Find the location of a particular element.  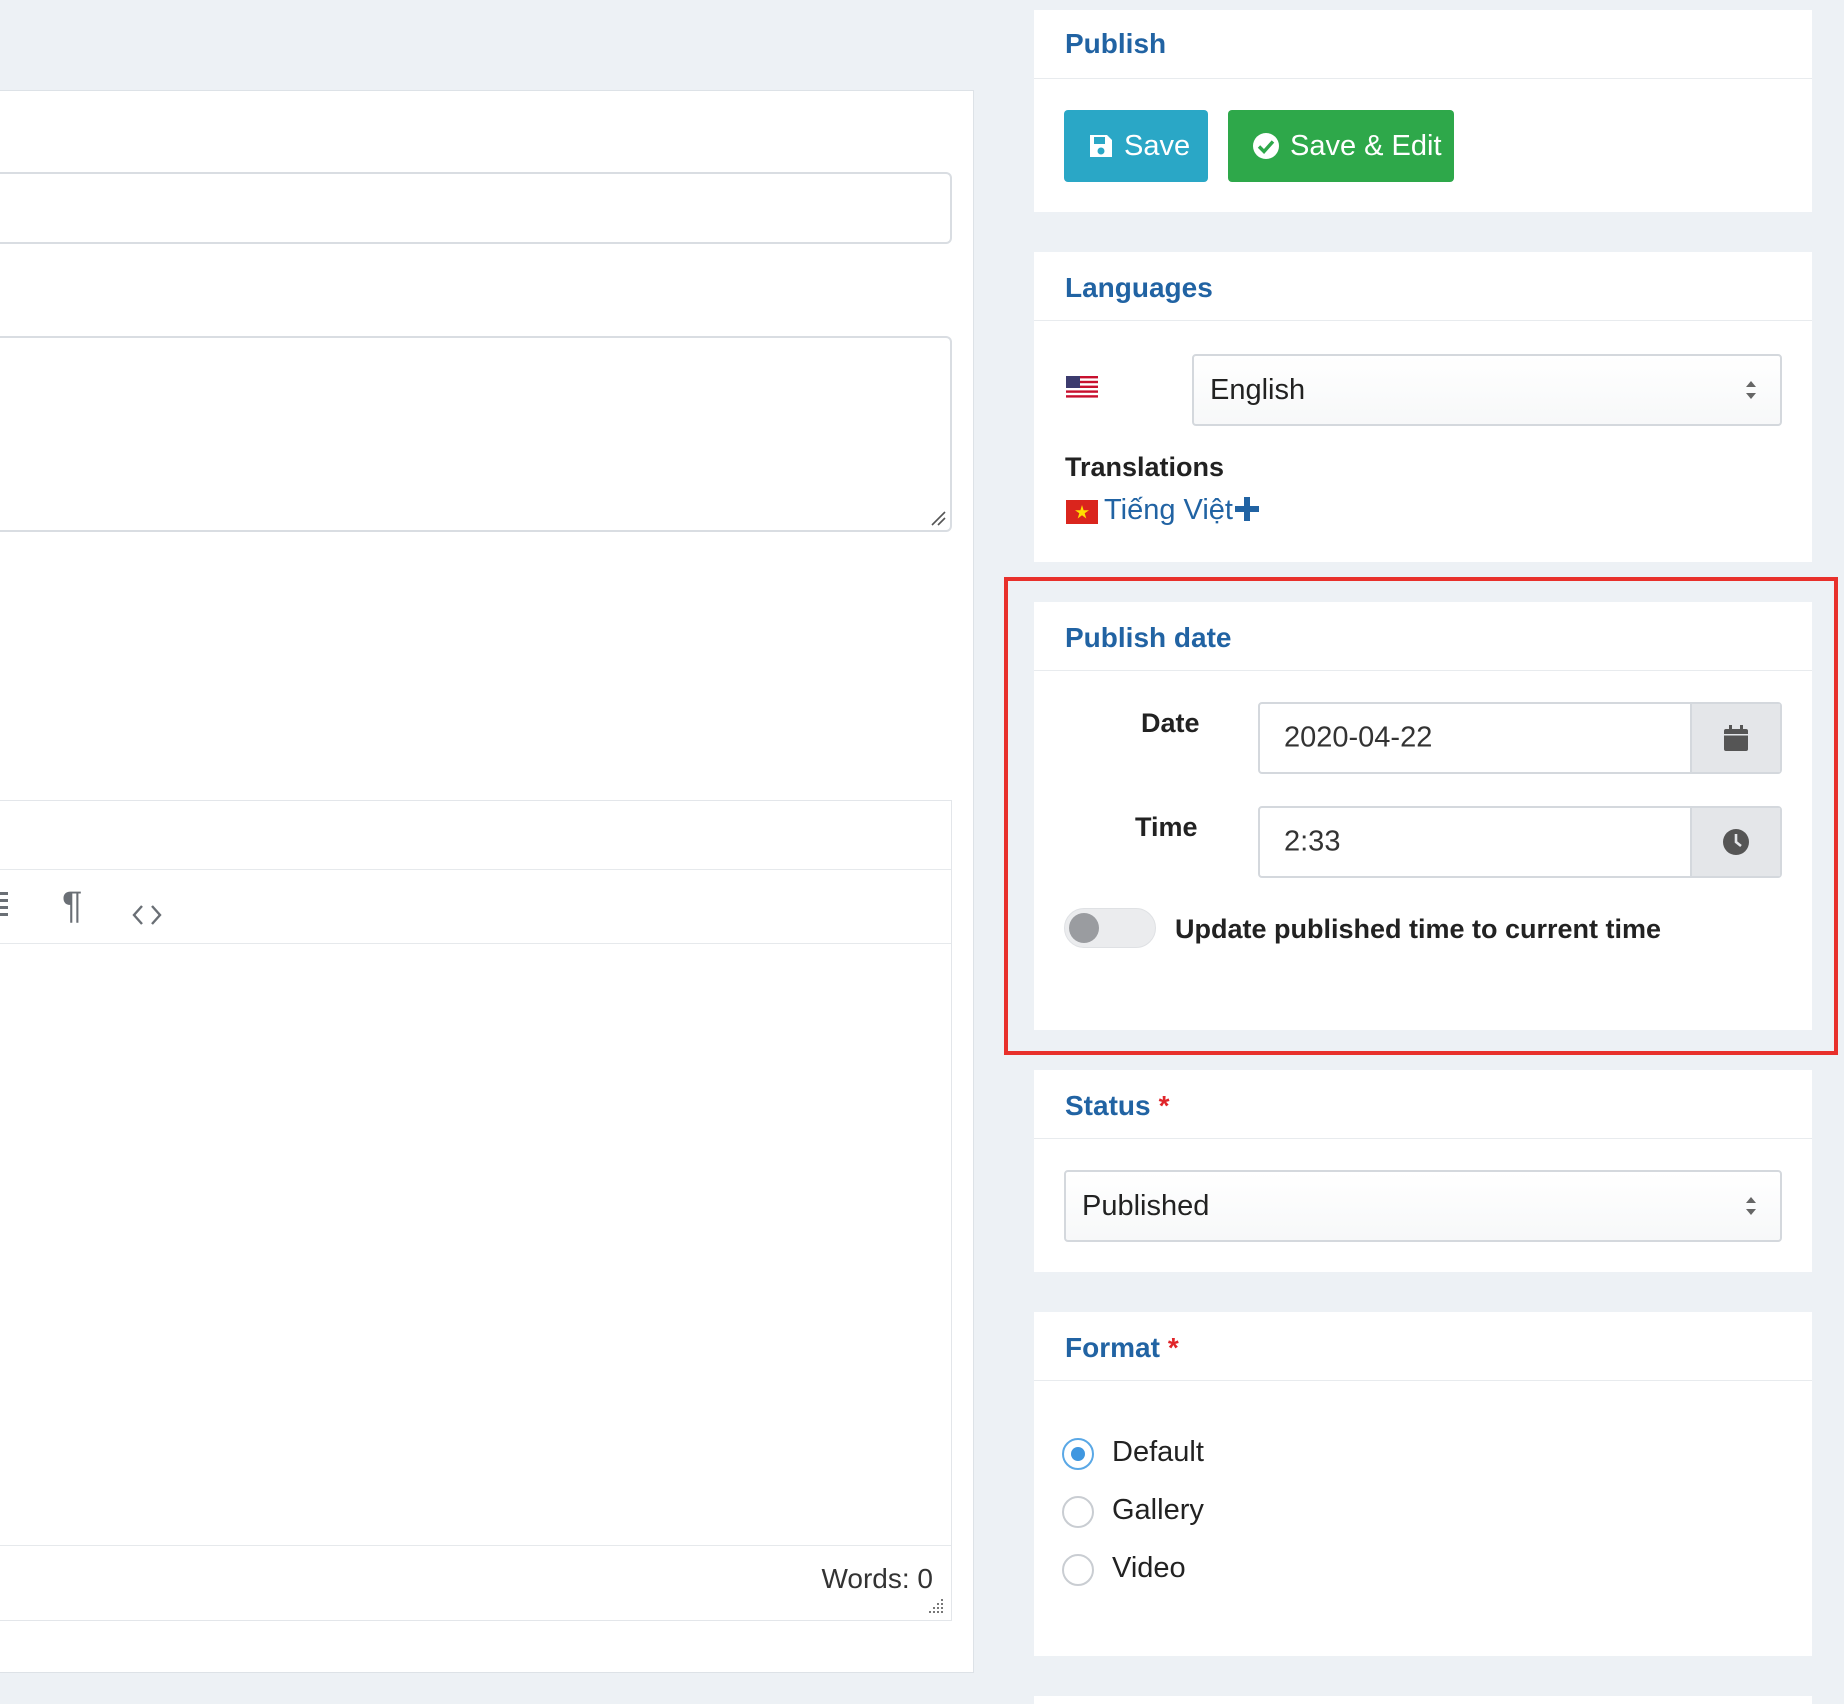

save-button-label: Save is located at coordinates (1157, 145).